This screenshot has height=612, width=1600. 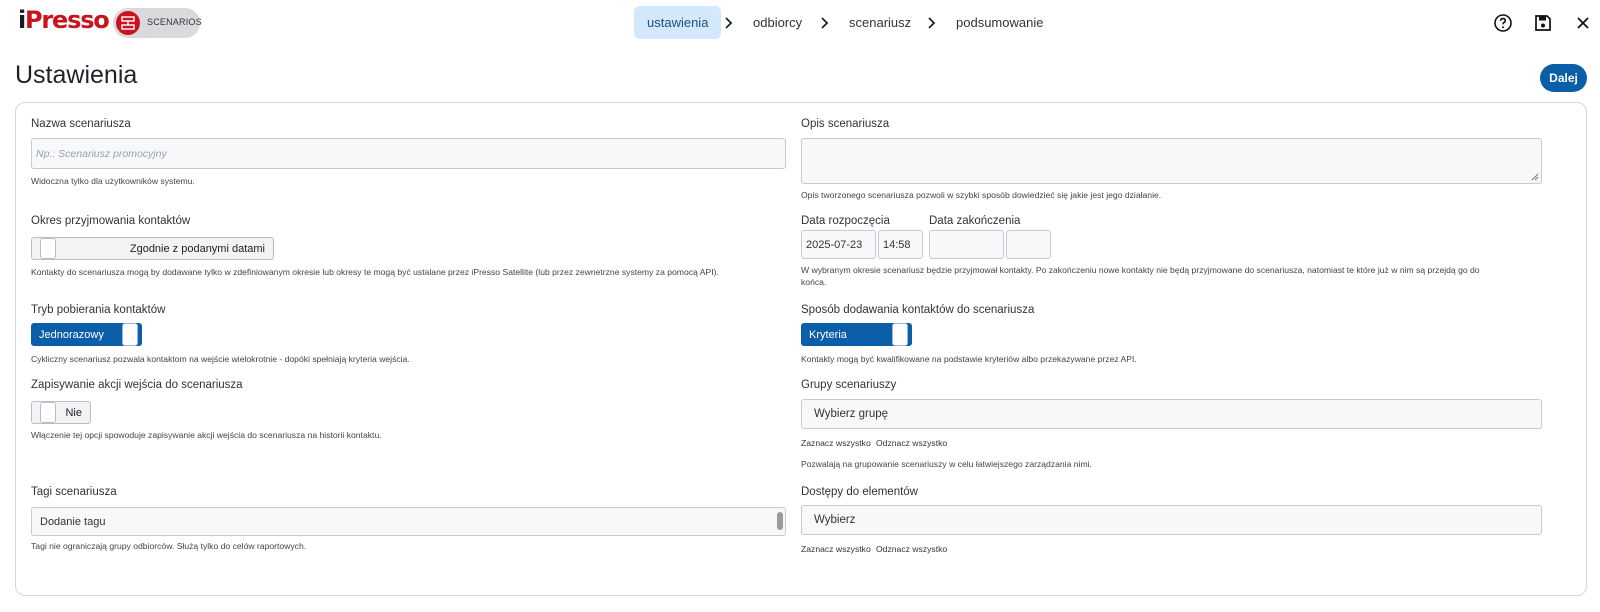 What do you see at coordinates (814, 282) in the screenshot?
I see `dates-hint-line2: końca.` at bounding box center [814, 282].